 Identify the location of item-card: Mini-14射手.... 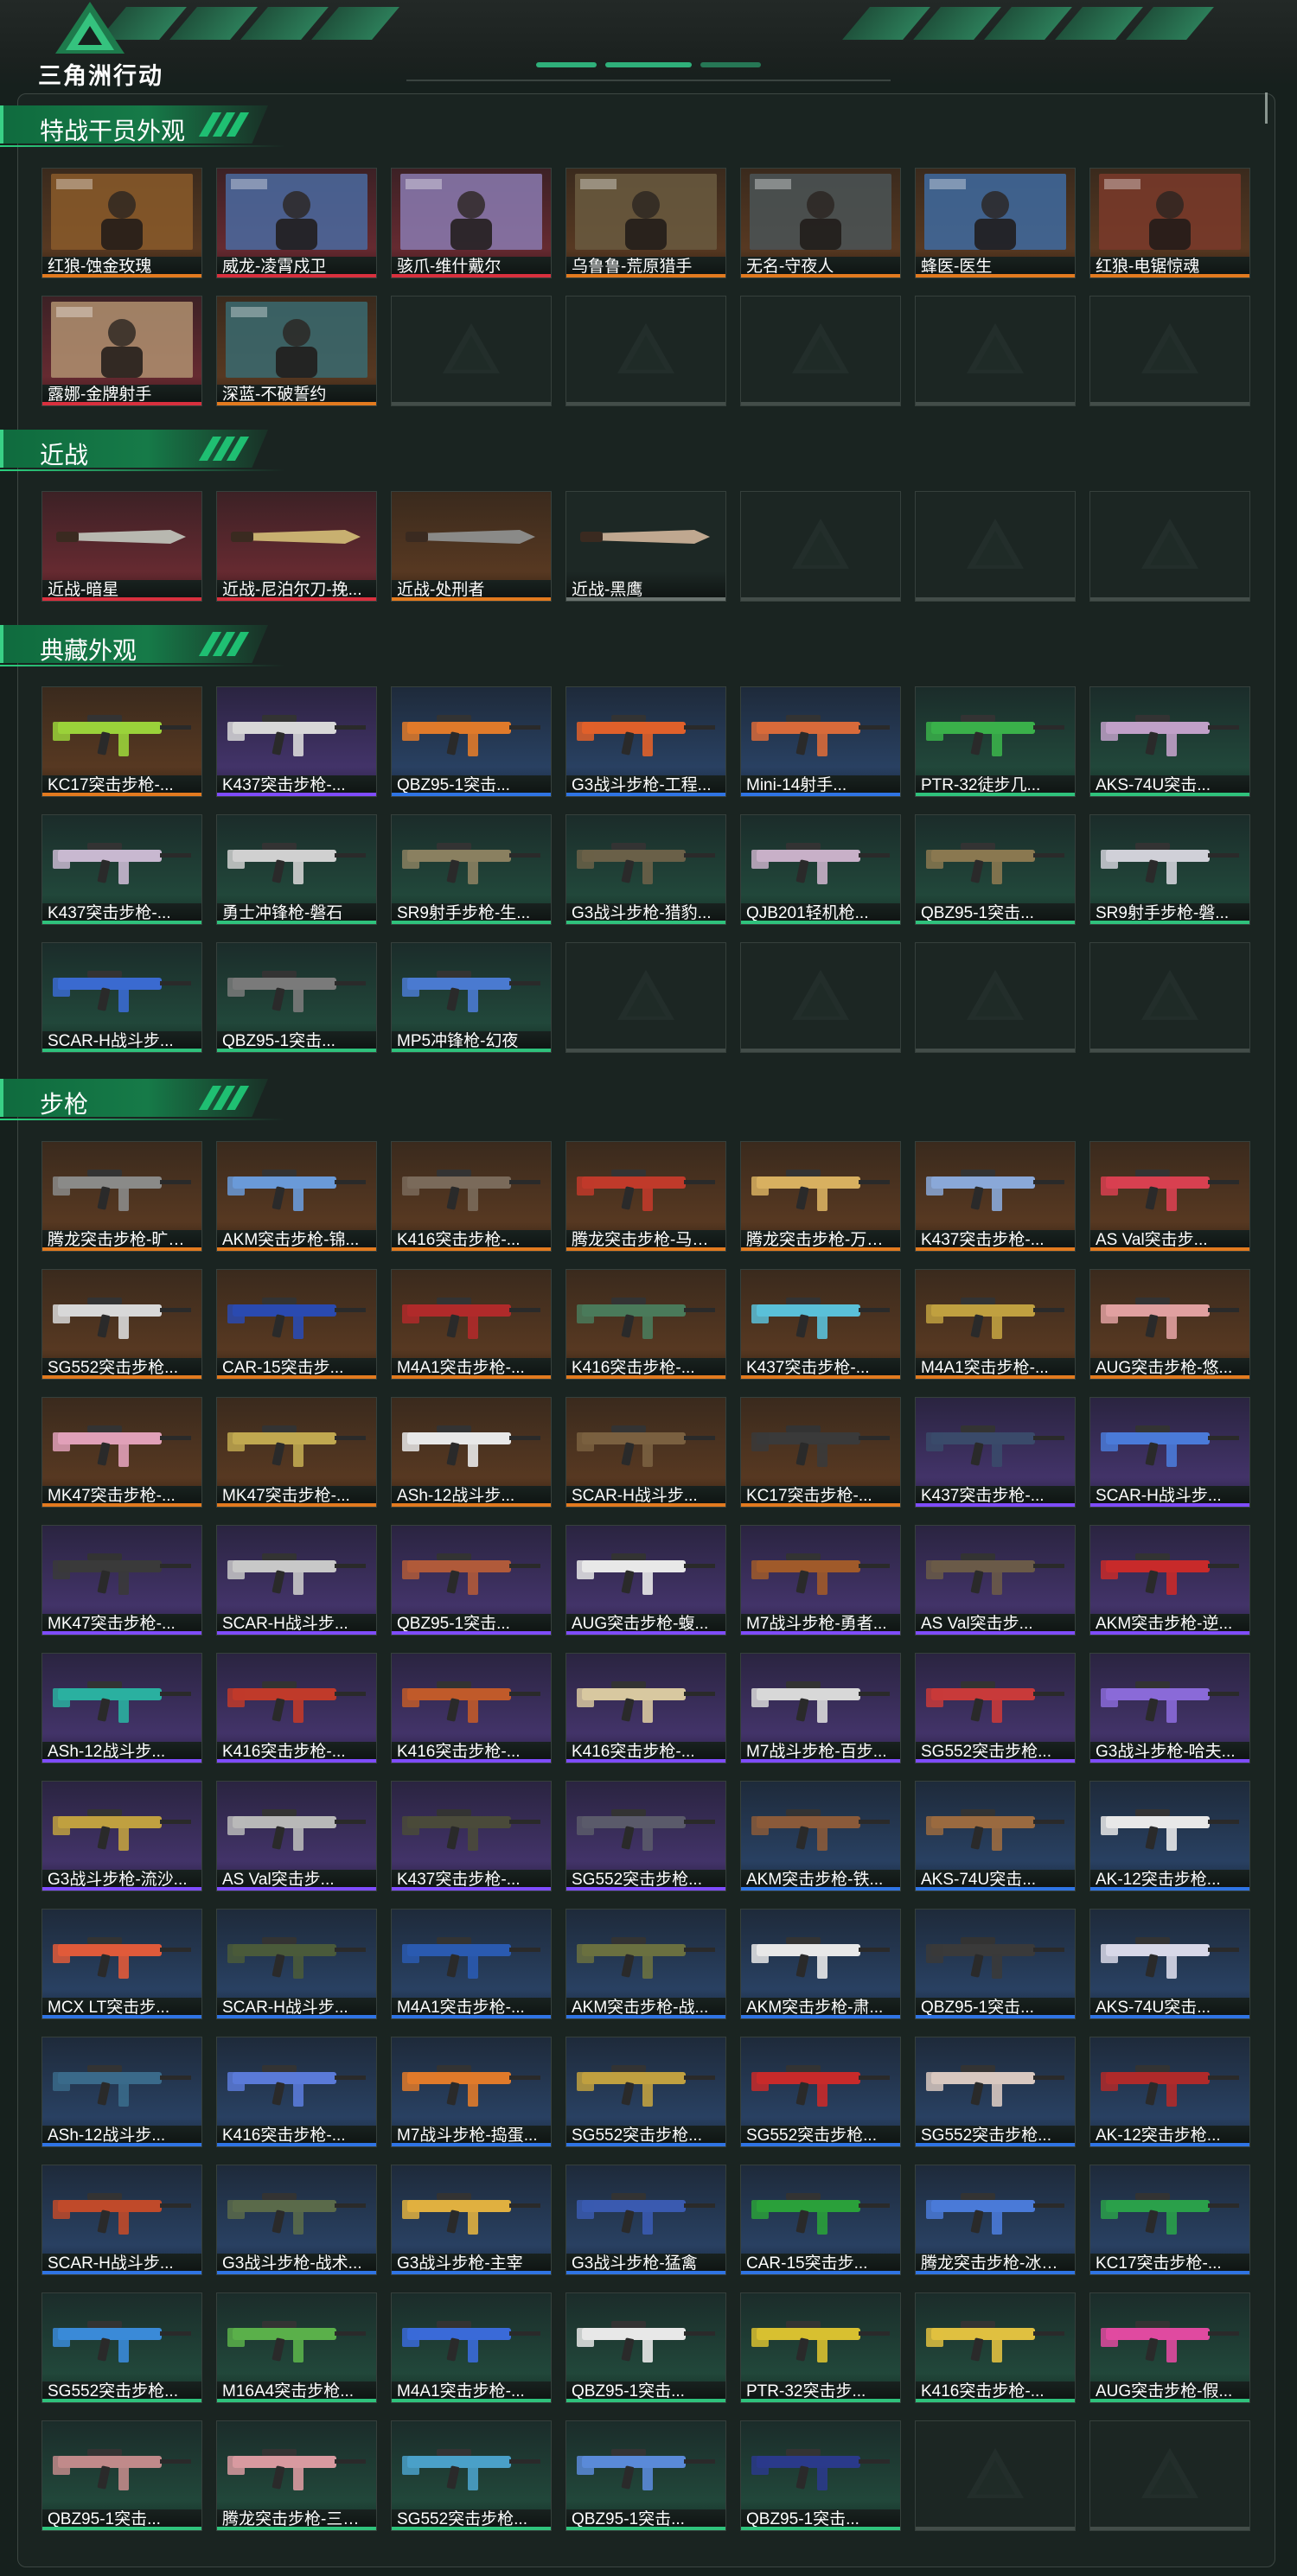
(821, 741).